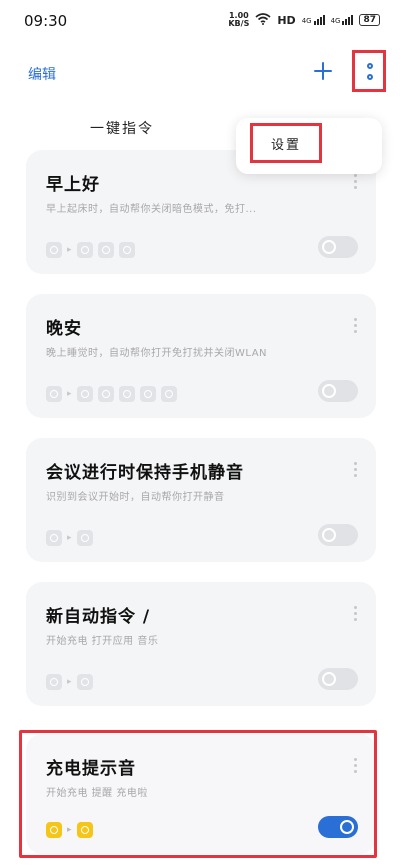  I want to click on status-icons: 1.00 KB/S HD 4G 4G 87, so click(304, 20).